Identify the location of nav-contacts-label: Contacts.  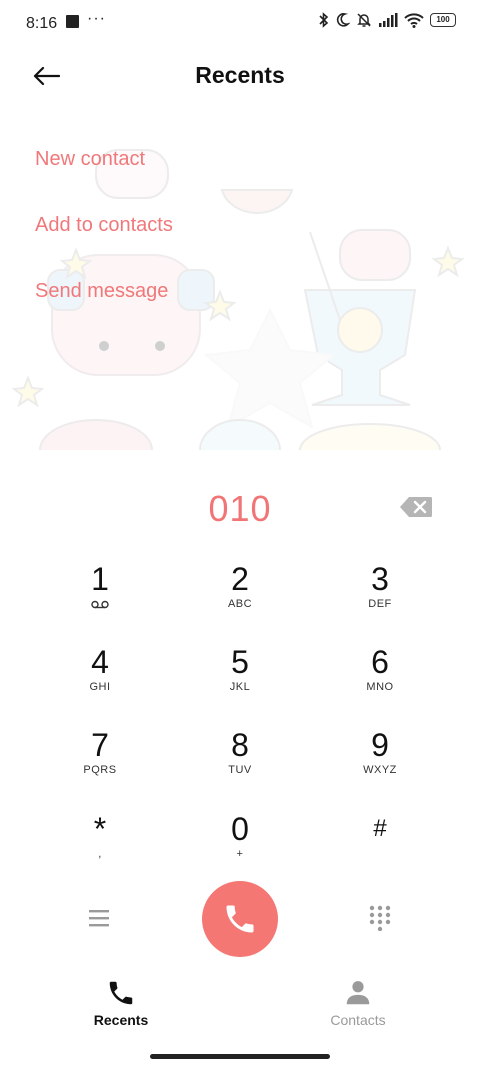
(358, 1020).